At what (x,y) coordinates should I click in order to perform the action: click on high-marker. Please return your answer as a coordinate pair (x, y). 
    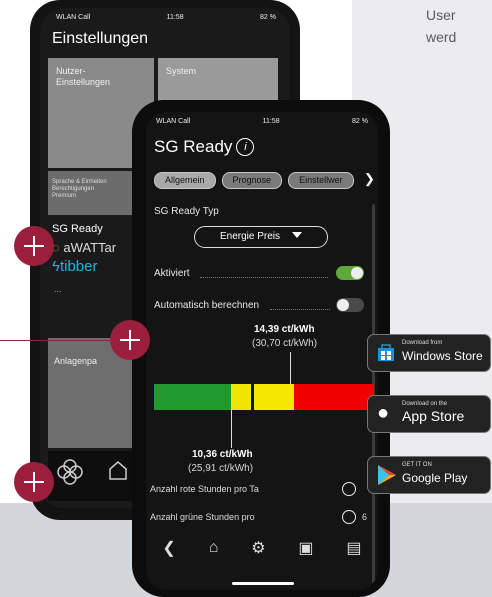
    Looking at the image, I should click on (291, 368).